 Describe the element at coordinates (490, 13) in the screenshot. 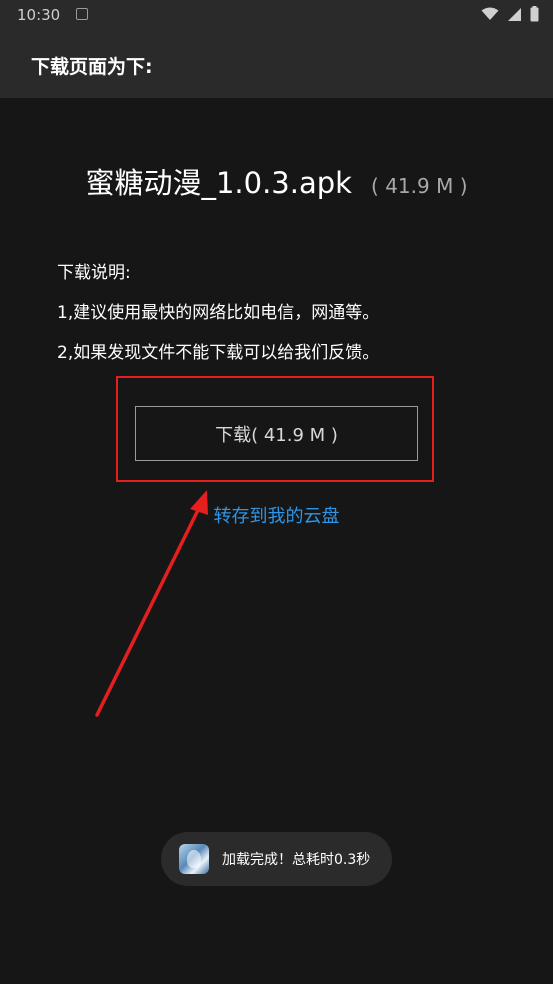

I see `wifi-icon` at that location.